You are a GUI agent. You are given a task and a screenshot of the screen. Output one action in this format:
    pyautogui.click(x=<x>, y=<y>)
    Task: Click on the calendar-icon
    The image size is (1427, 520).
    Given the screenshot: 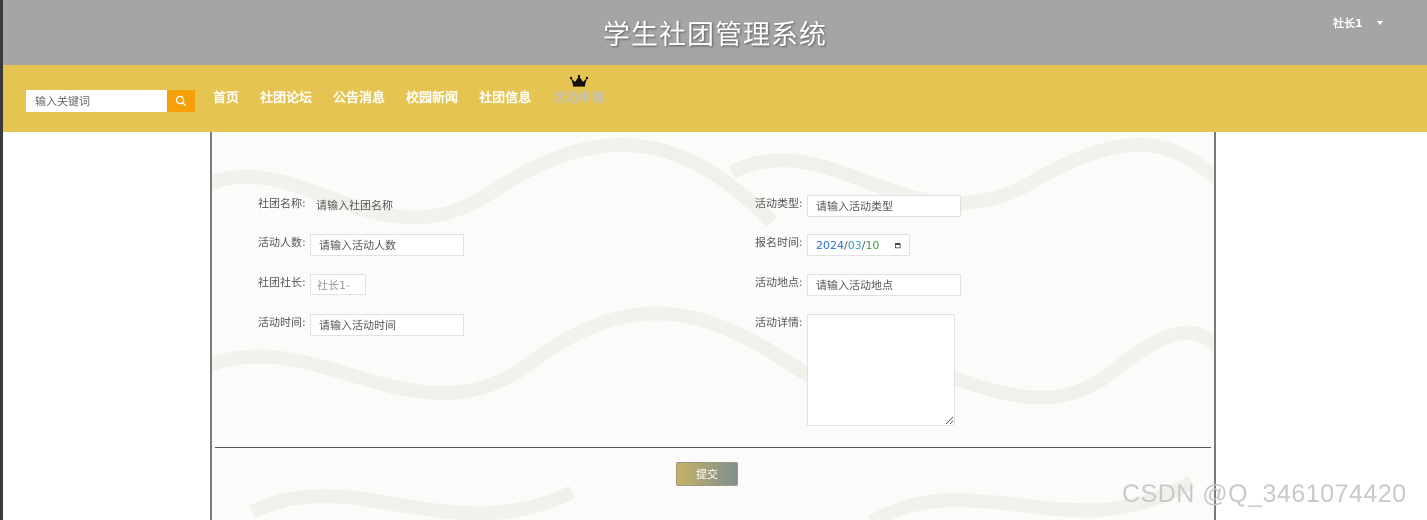 What is the action you would take?
    pyautogui.click(x=898, y=245)
    